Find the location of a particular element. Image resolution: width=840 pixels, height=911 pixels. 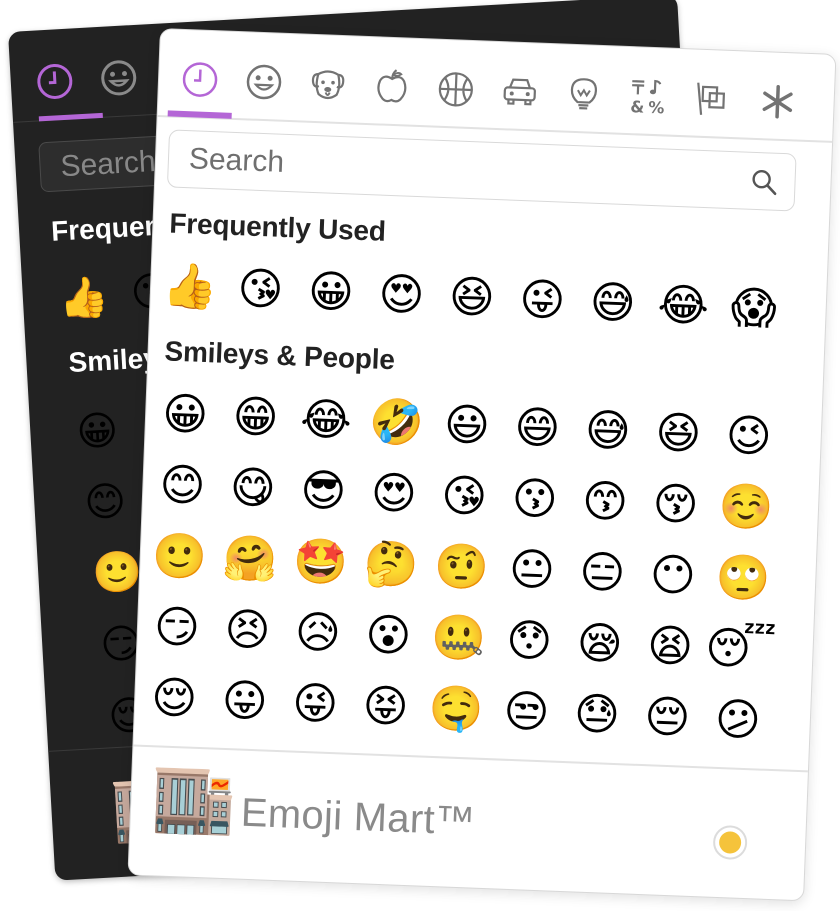

emoji-button: 😓 is located at coordinates (597, 715).